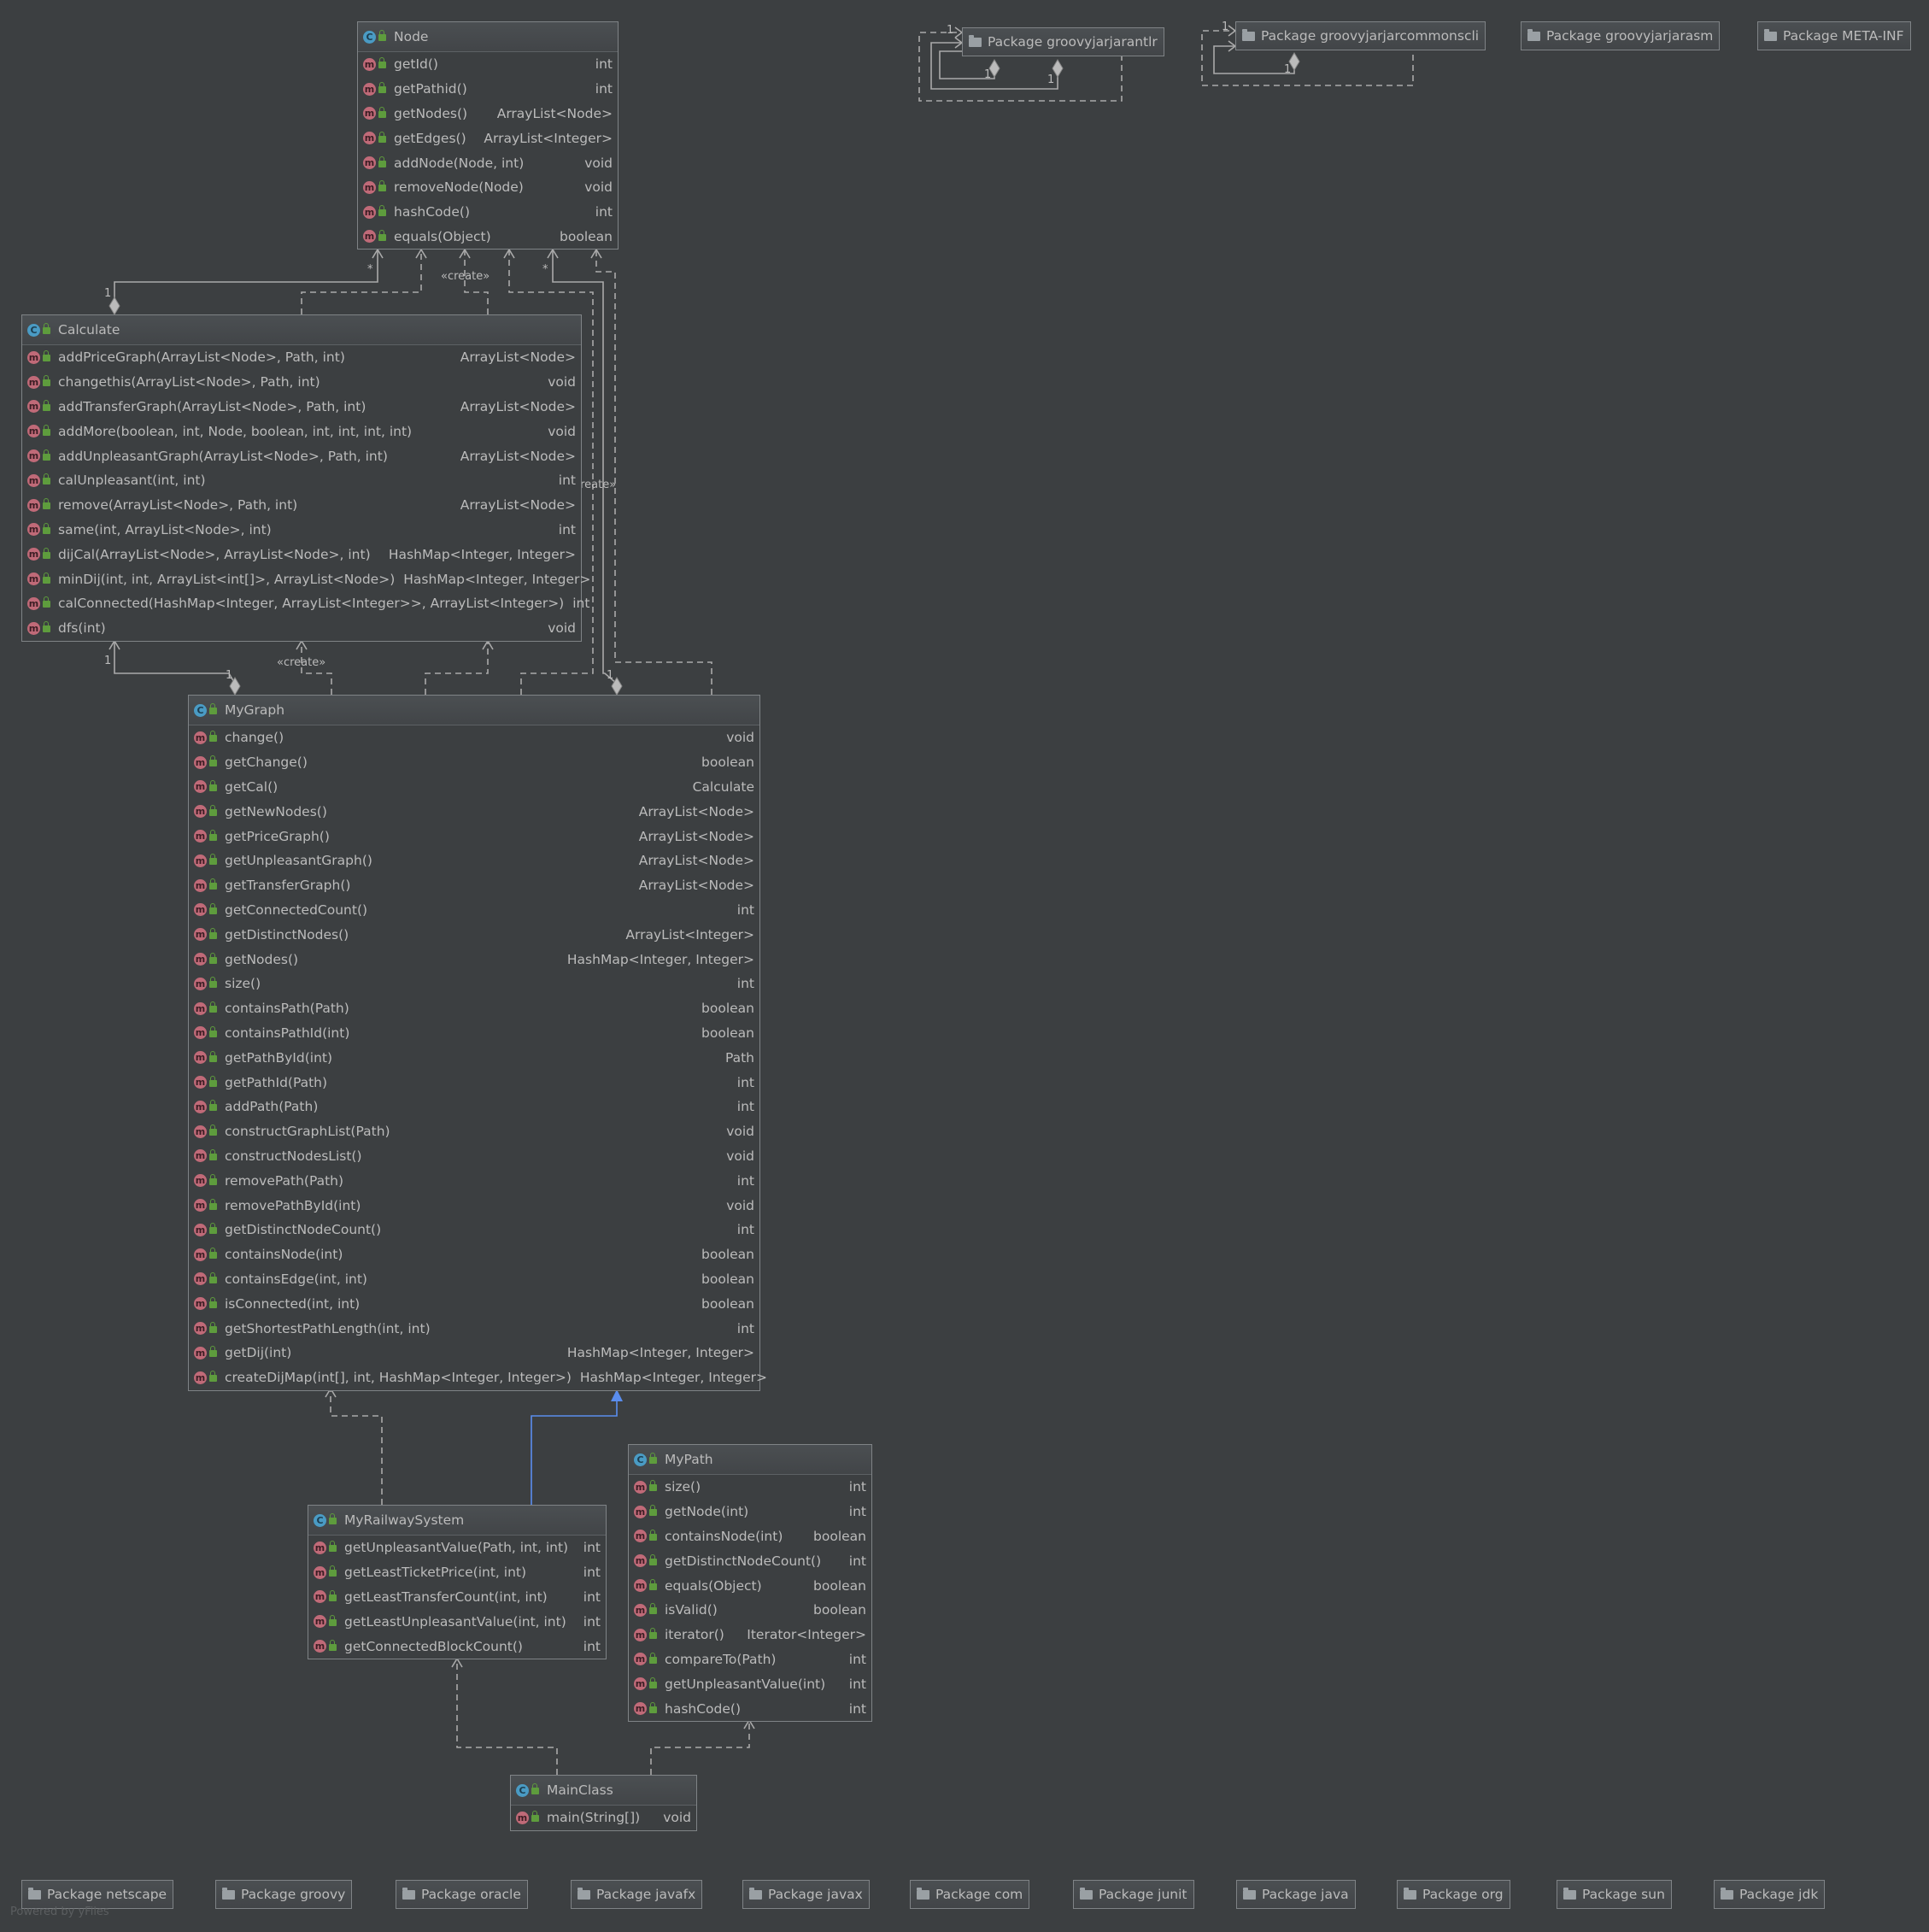 The height and width of the screenshot is (1932, 1929). Describe the element at coordinates (474, 1328) in the screenshot. I see `method-row: m getShortestPathLength(int, int) int` at that location.